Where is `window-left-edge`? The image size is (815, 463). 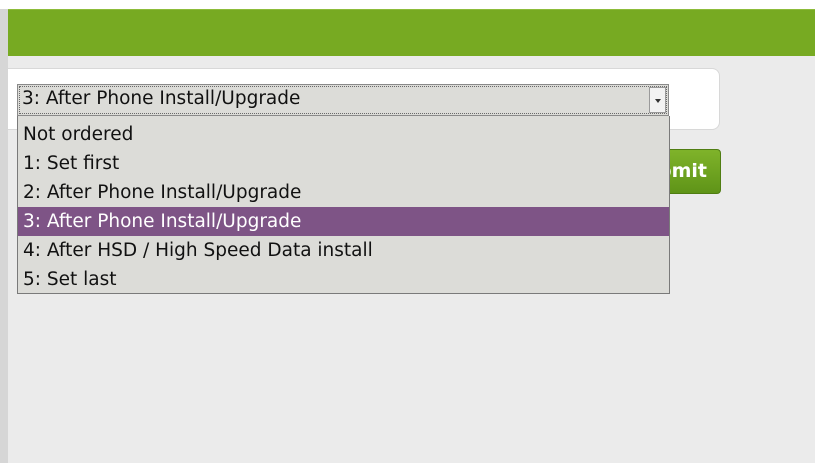
window-left-edge is located at coordinates (4, 236).